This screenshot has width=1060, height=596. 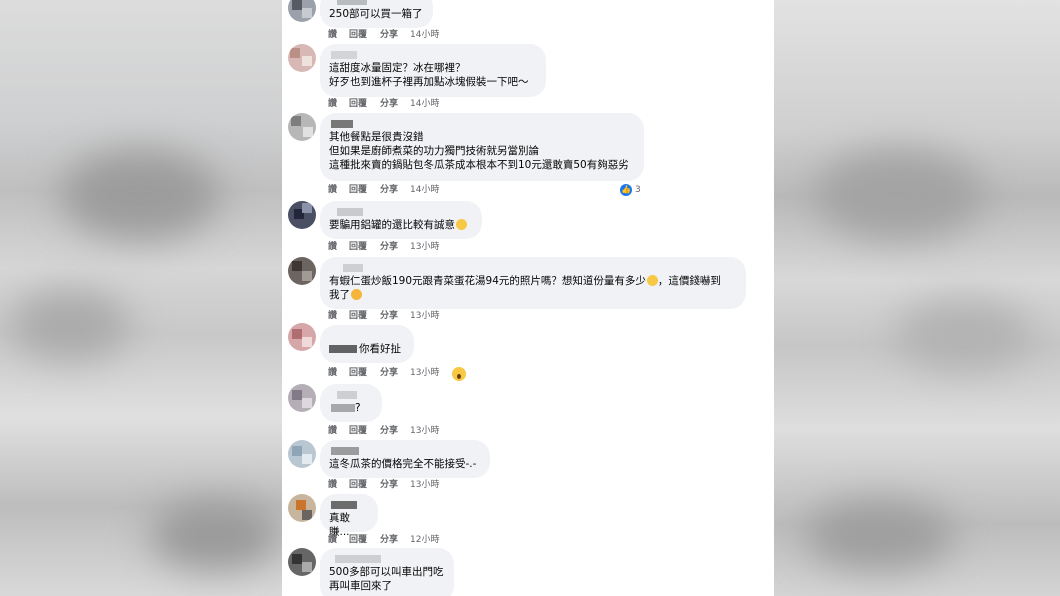 I want to click on comment-bubble: 這冬瓜茶的價格完全不能接受-.-, so click(x=405, y=459).